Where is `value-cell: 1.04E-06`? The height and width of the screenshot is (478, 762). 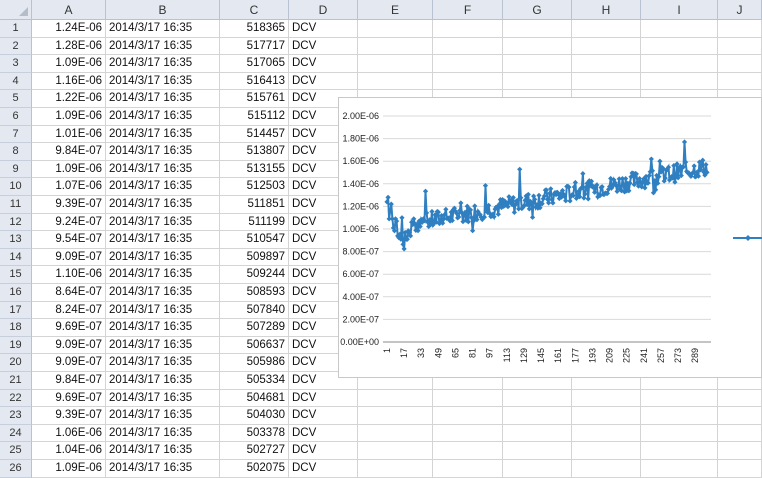
value-cell: 1.04E-06 is located at coordinates (69, 451).